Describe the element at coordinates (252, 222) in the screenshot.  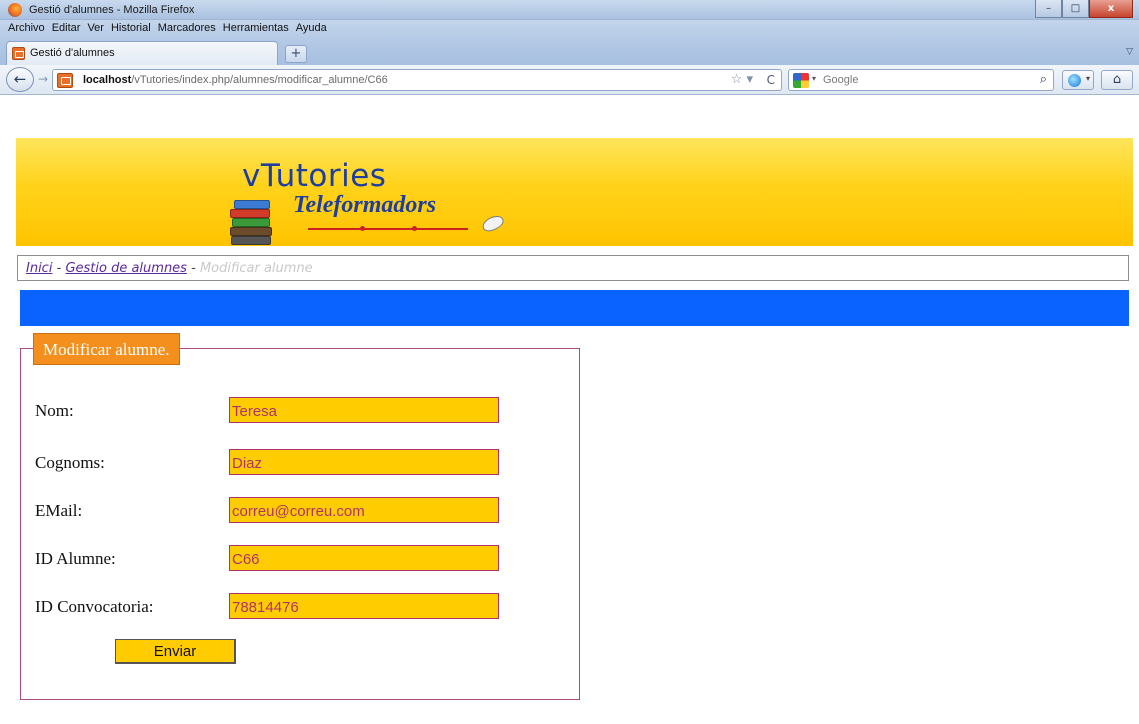
I see `books-logo-icon` at that location.